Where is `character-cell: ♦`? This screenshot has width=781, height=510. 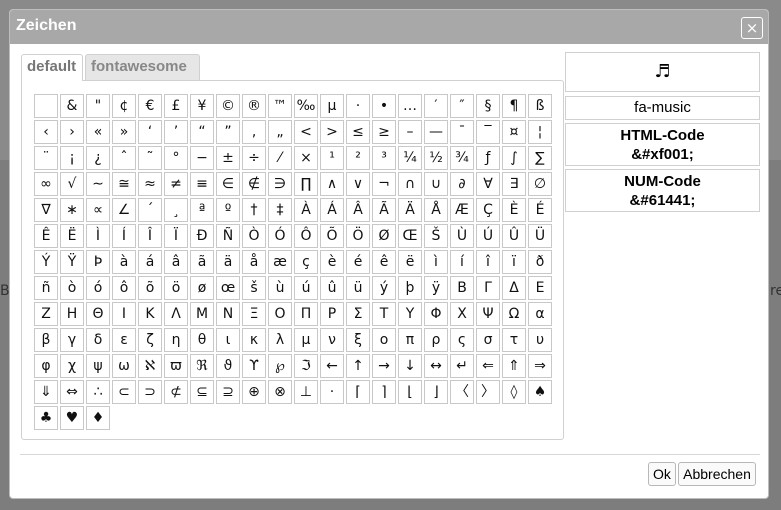
character-cell: ♦ is located at coordinates (98, 418).